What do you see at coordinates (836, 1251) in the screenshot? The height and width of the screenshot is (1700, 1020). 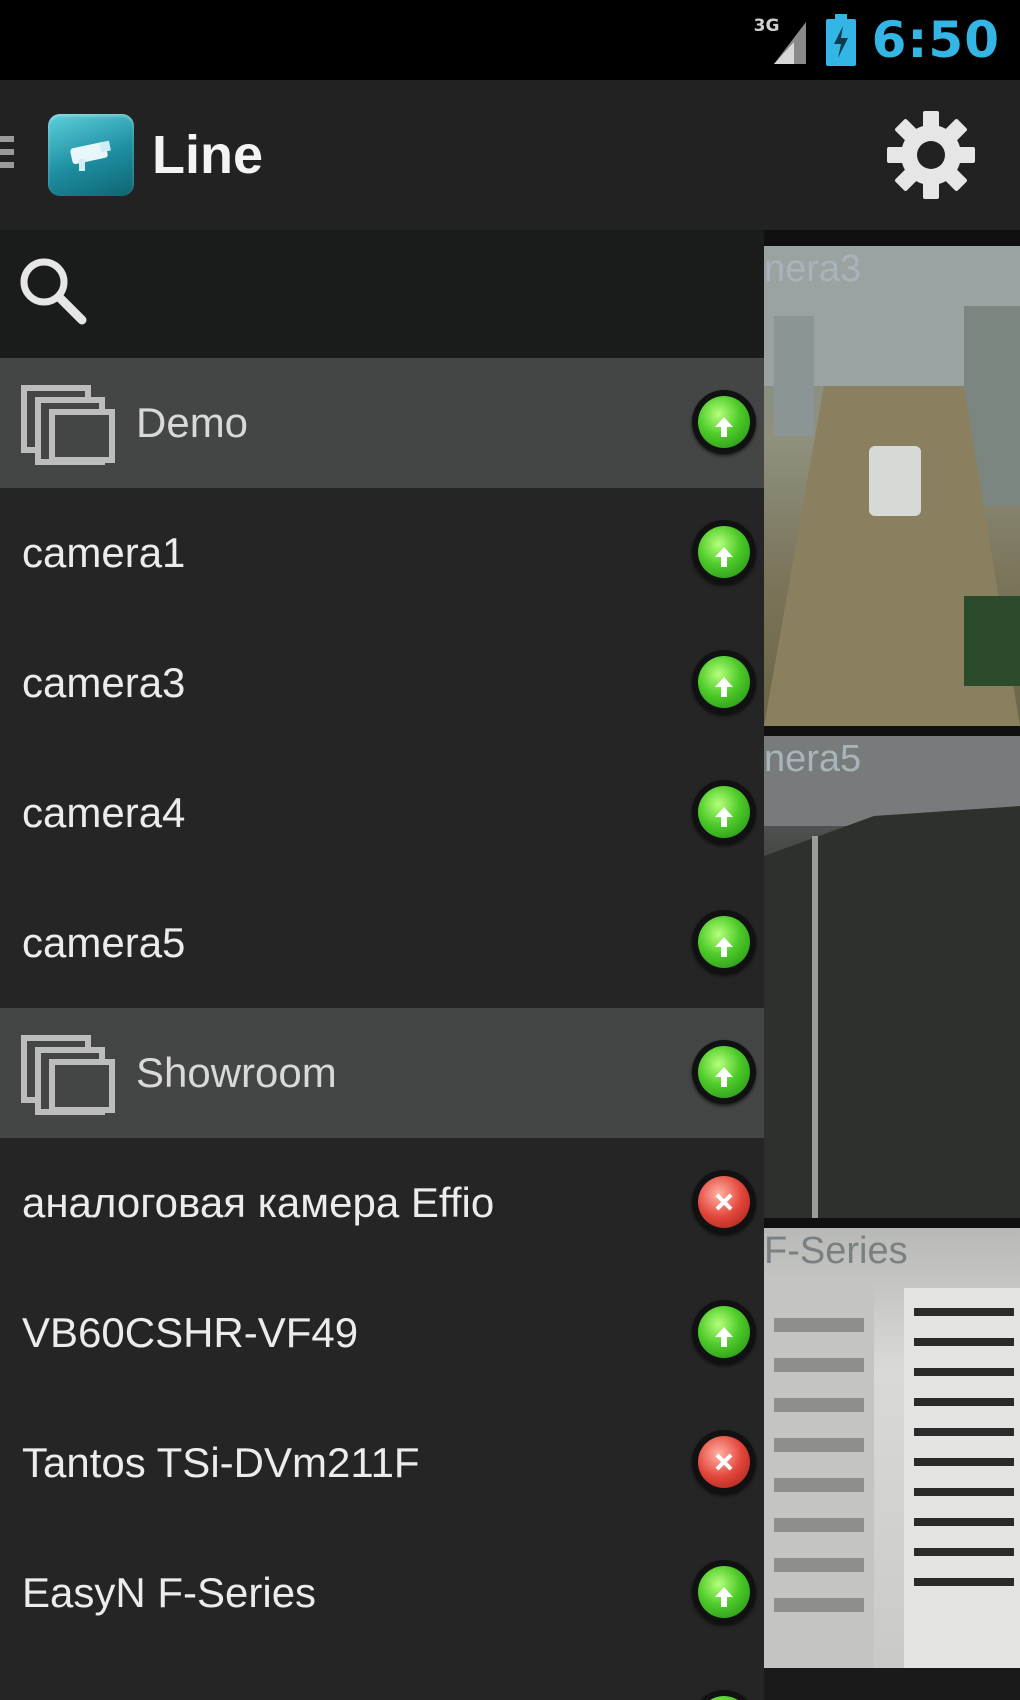 I see `camera-tile-label: F-Series` at bounding box center [836, 1251].